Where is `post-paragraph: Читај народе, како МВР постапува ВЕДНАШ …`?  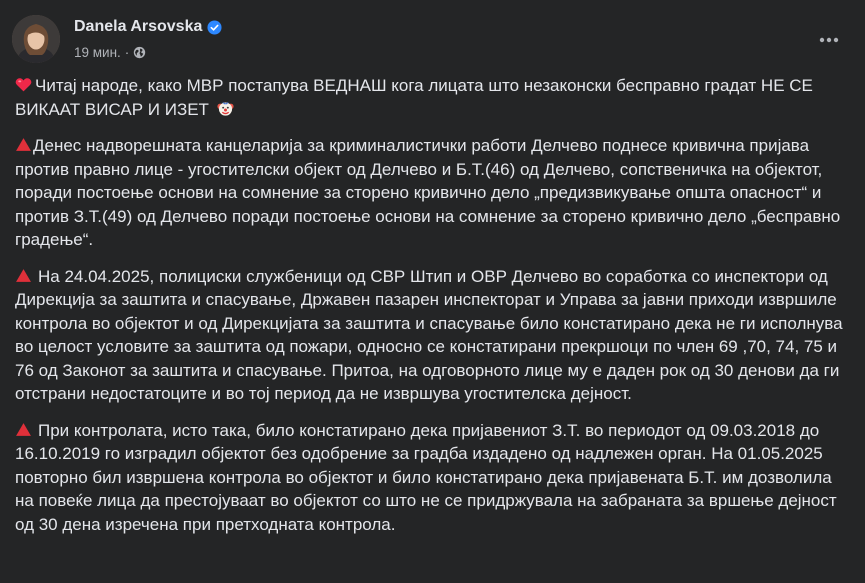 post-paragraph: Читај народе, како МВР постапува ВЕДНАШ … is located at coordinates (435, 97).